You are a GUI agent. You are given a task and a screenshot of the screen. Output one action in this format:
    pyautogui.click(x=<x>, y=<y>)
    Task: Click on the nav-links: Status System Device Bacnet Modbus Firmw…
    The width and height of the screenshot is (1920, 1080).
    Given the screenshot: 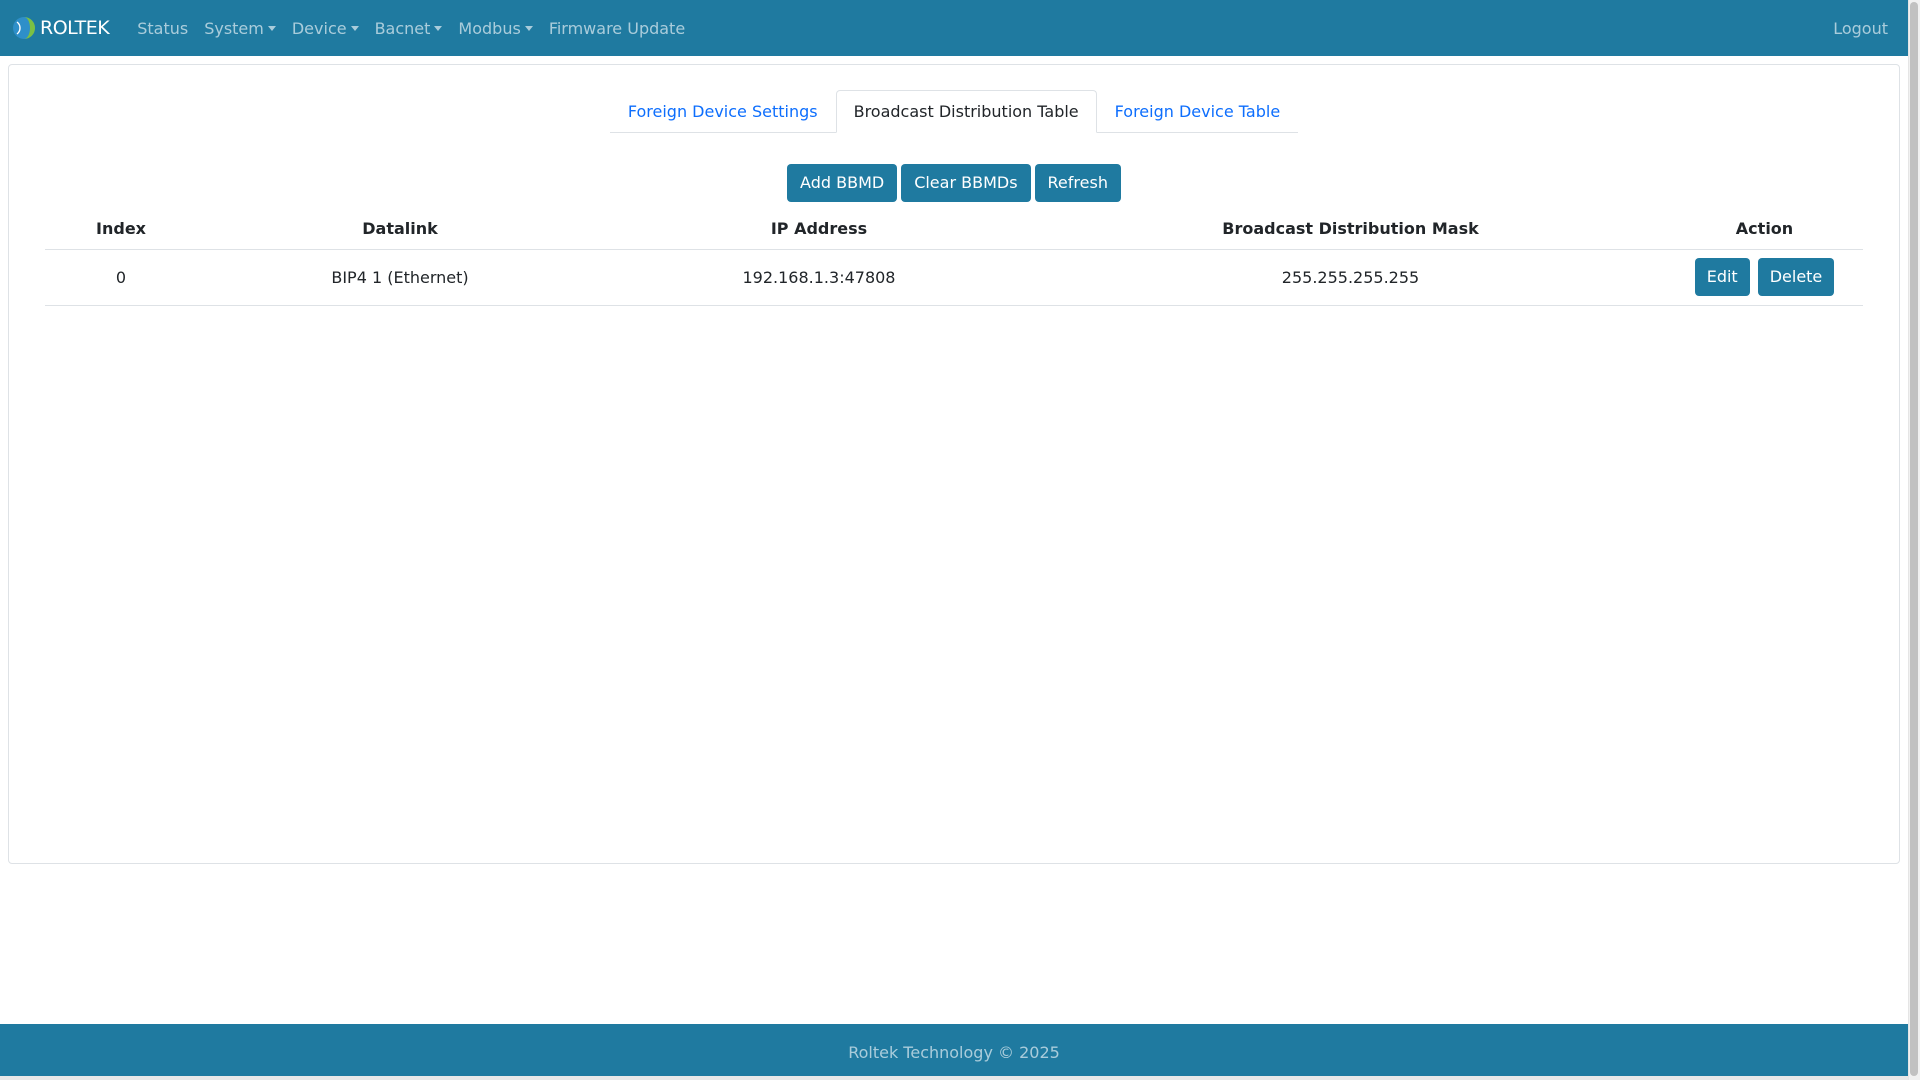 What is the action you would take?
    pyautogui.click(x=411, y=28)
    